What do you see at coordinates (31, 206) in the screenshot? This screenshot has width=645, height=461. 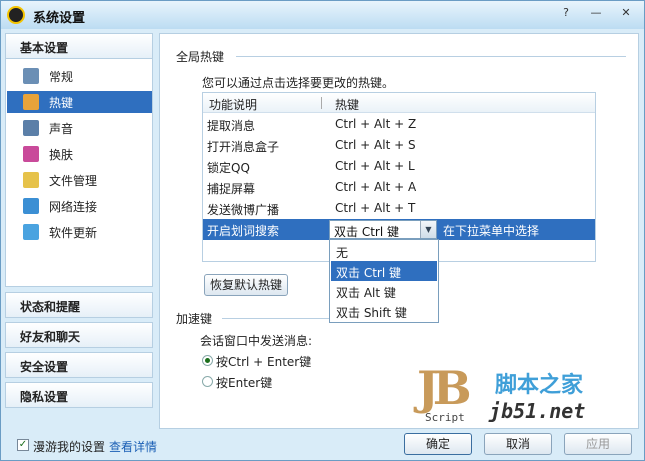 I see `network-icon` at bounding box center [31, 206].